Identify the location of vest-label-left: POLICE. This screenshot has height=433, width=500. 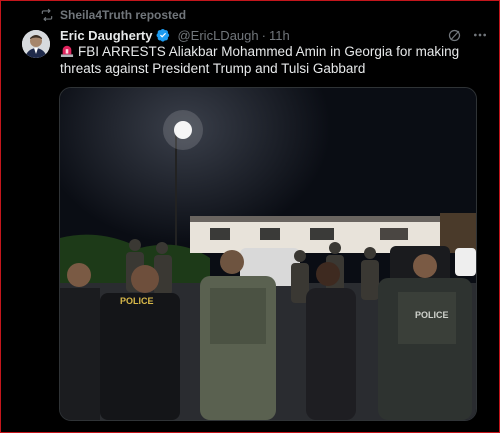
(137, 301).